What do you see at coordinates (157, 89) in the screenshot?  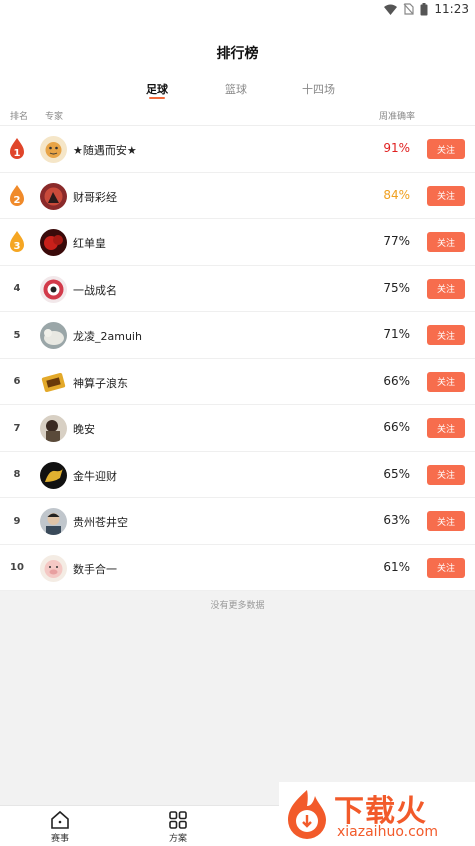 I see `tab-football: 足球` at bounding box center [157, 89].